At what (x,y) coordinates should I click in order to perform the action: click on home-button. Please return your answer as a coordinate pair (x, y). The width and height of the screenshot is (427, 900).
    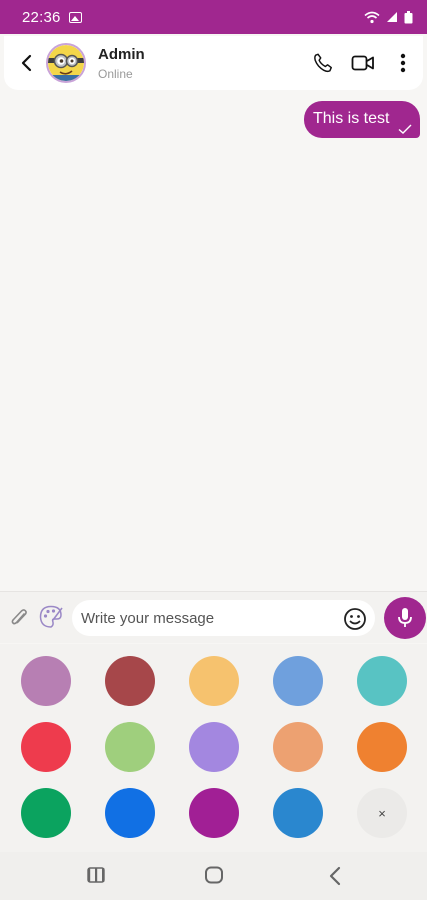
    Looking at the image, I should click on (214, 877).